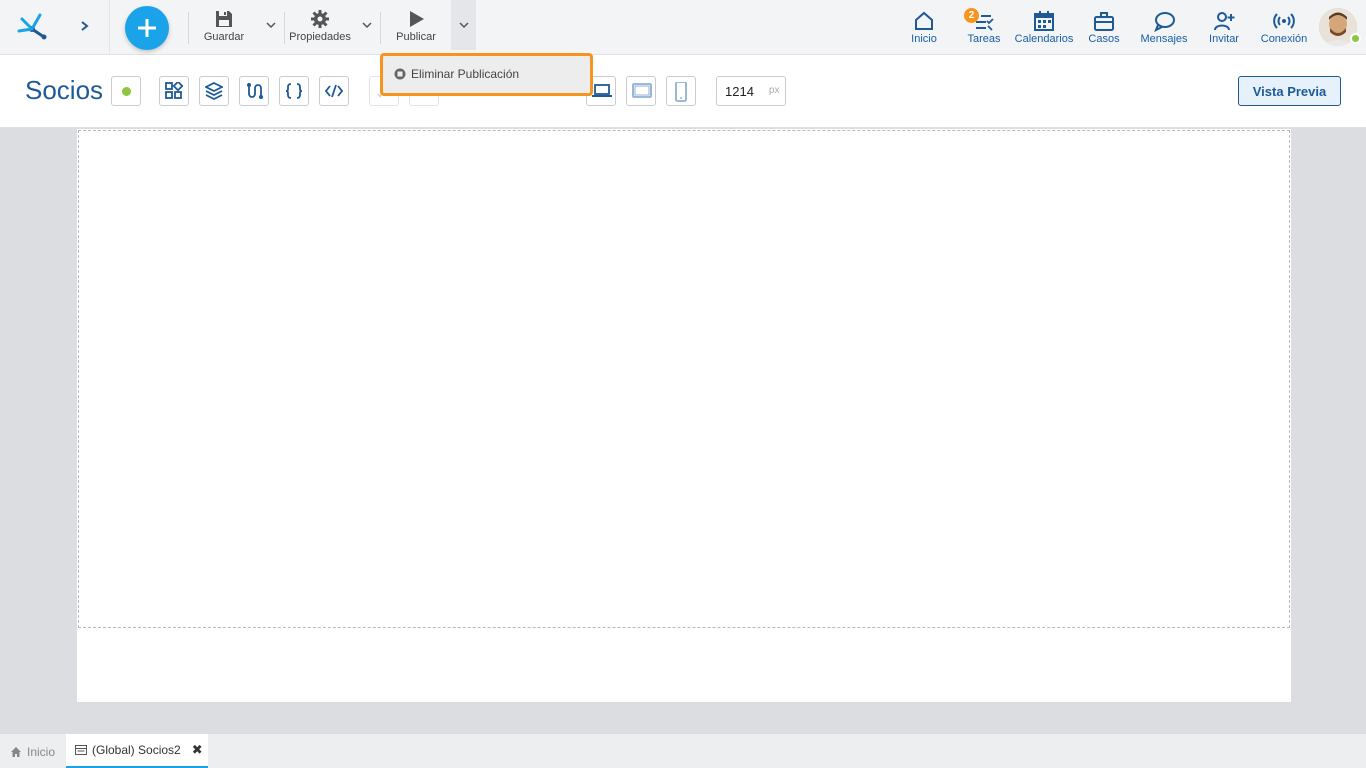 Image resolution: width=1366 pixels, height=768 pixels. I want to click on form-icon, so click(81, 750).